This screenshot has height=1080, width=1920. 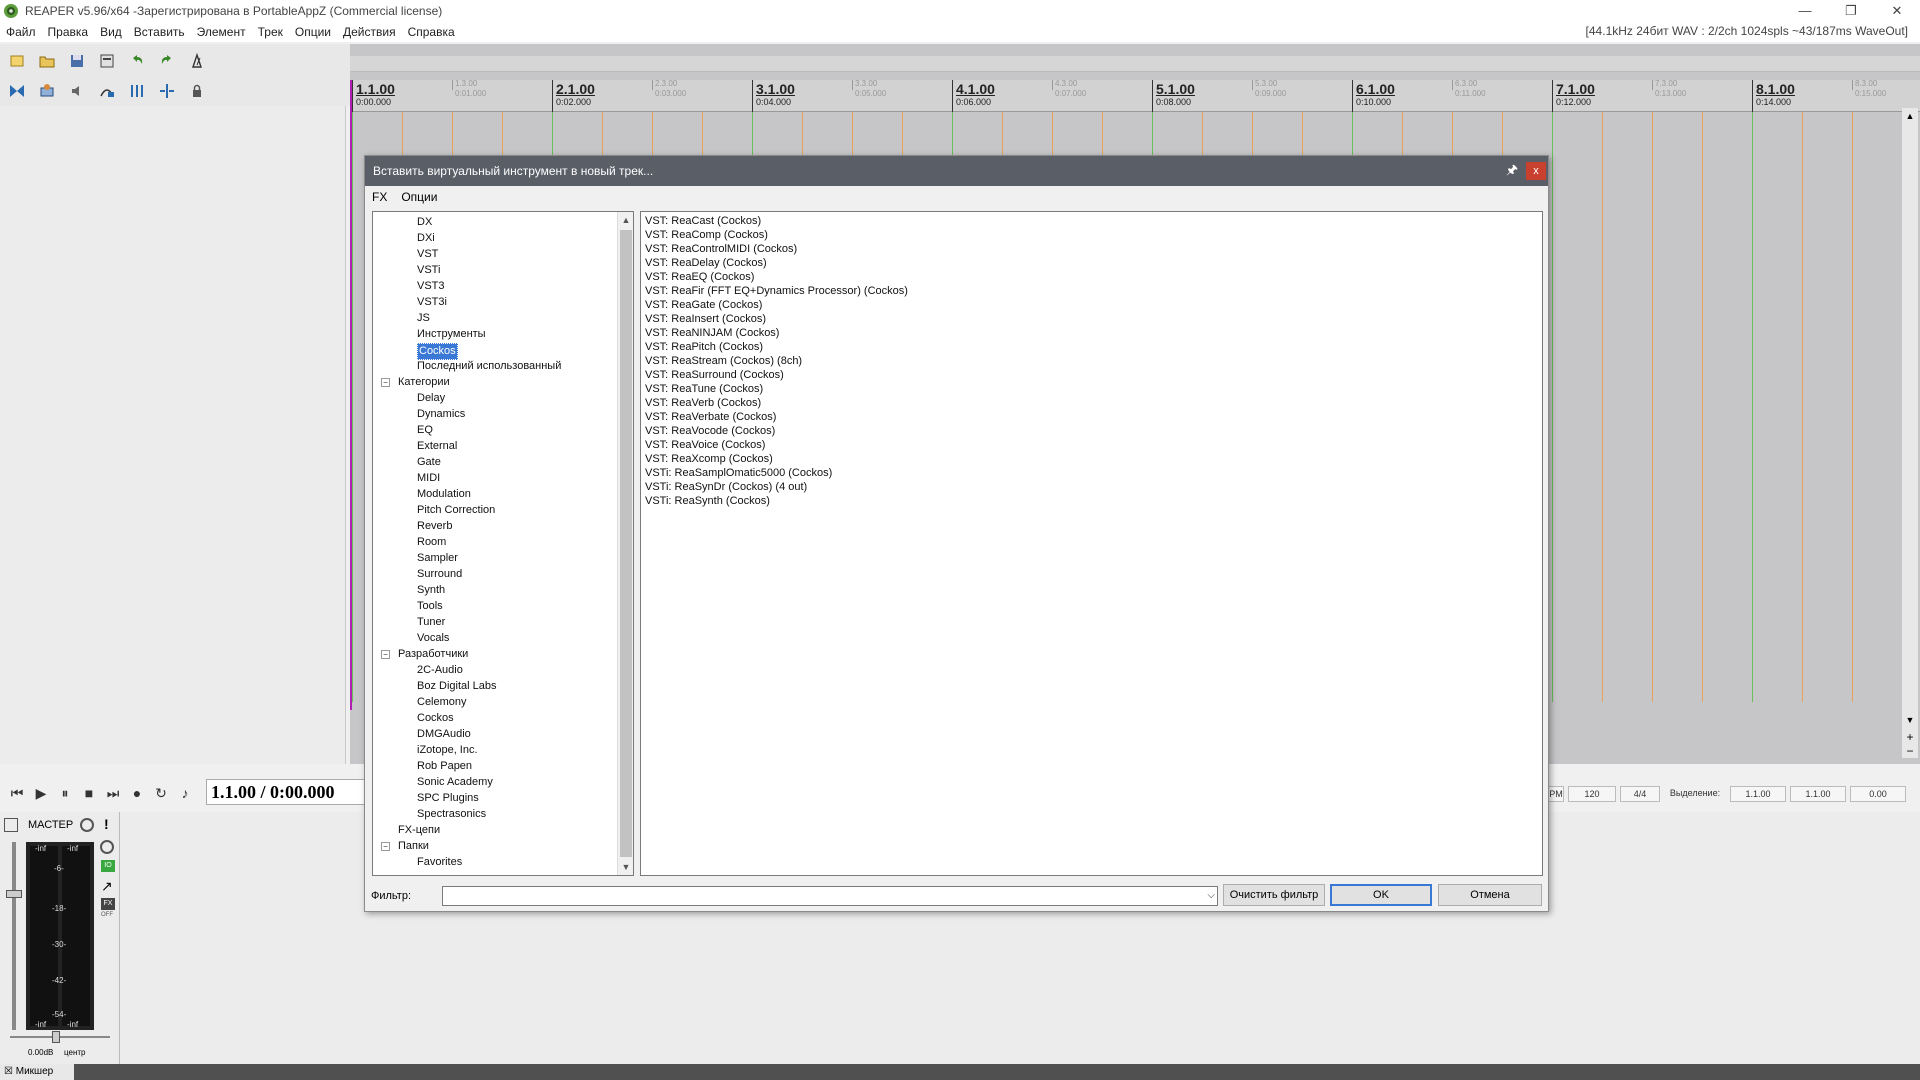 I want to click on tree-item: Cockos, so click(x=437, y=351).